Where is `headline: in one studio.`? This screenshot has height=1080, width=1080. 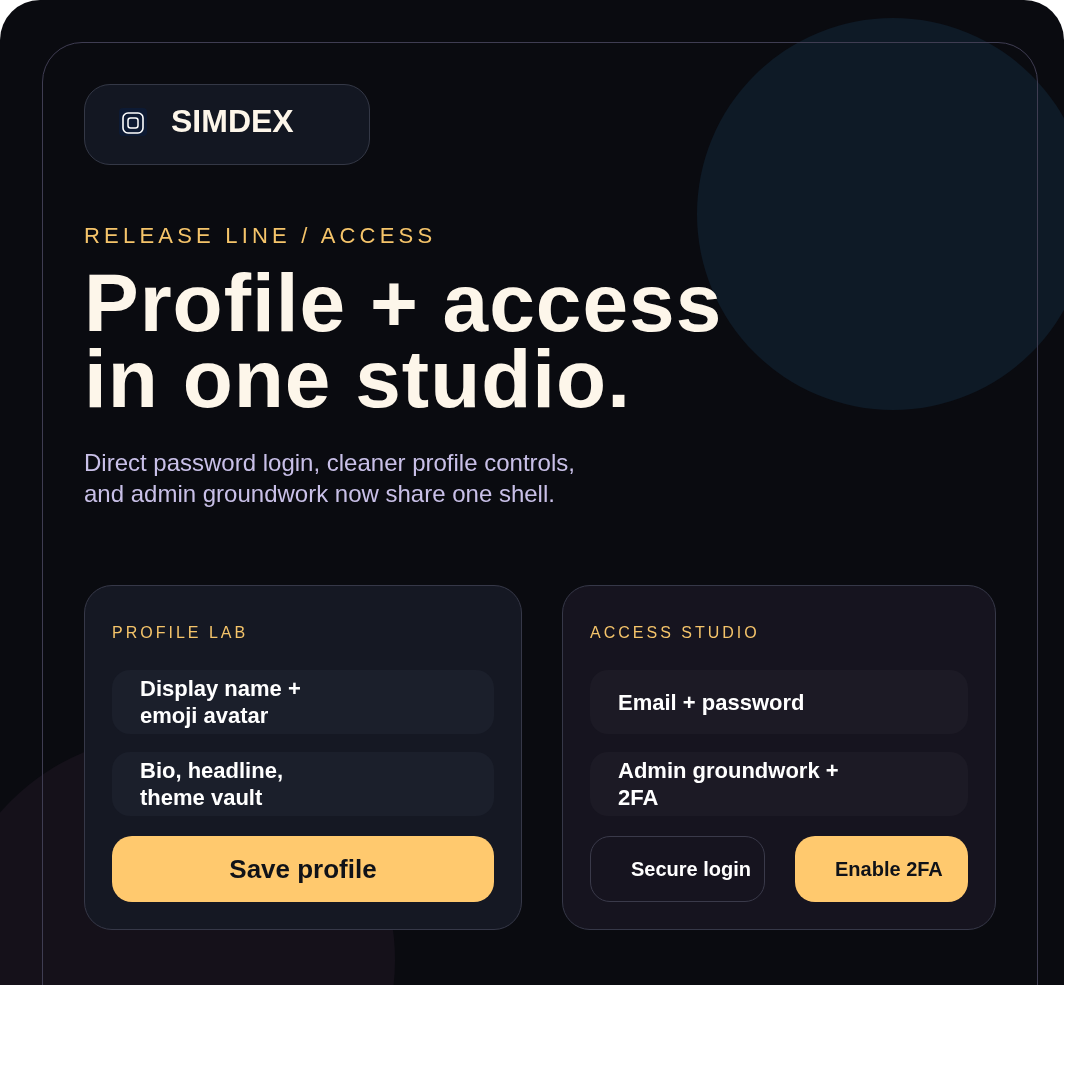
headline: in one studio. is located at coordinates (358, 379).